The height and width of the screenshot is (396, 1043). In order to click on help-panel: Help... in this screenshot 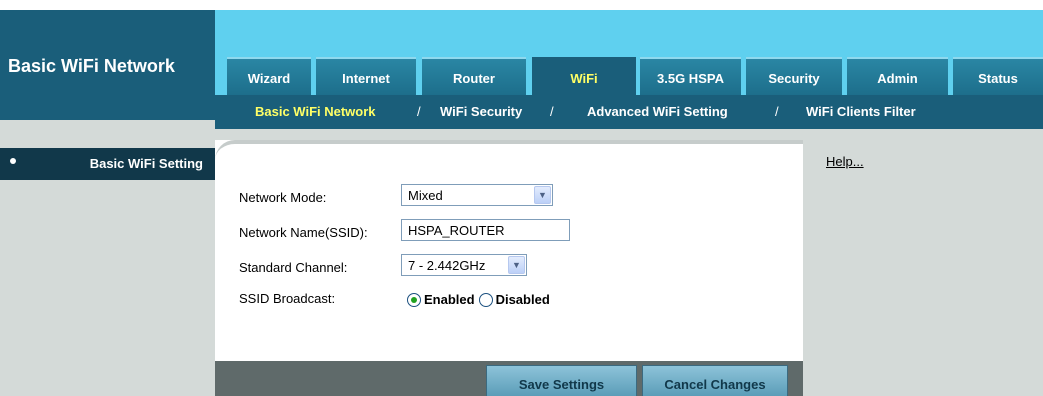, I will do `click(923, 268)`.